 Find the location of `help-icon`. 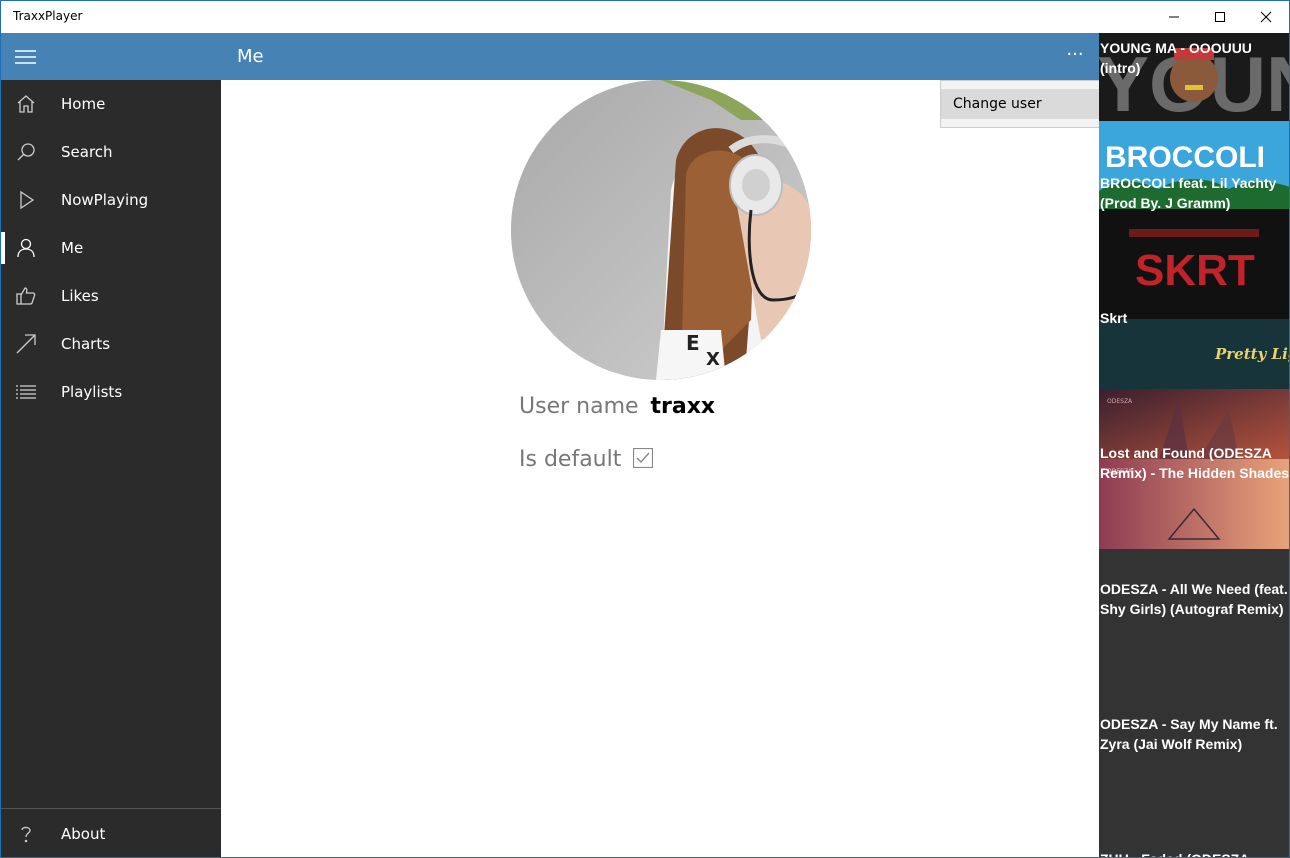

help-icon is located at coordinates (26, 833).